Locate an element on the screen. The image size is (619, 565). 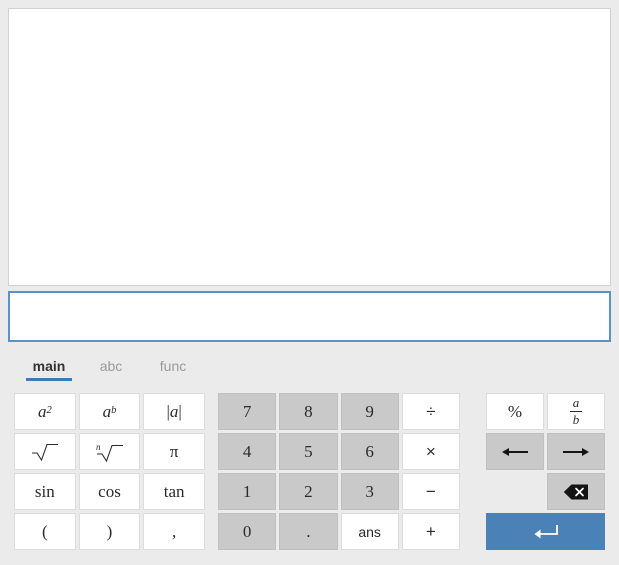
key-open-paren-label: ( is located at coordinates (44, 531).